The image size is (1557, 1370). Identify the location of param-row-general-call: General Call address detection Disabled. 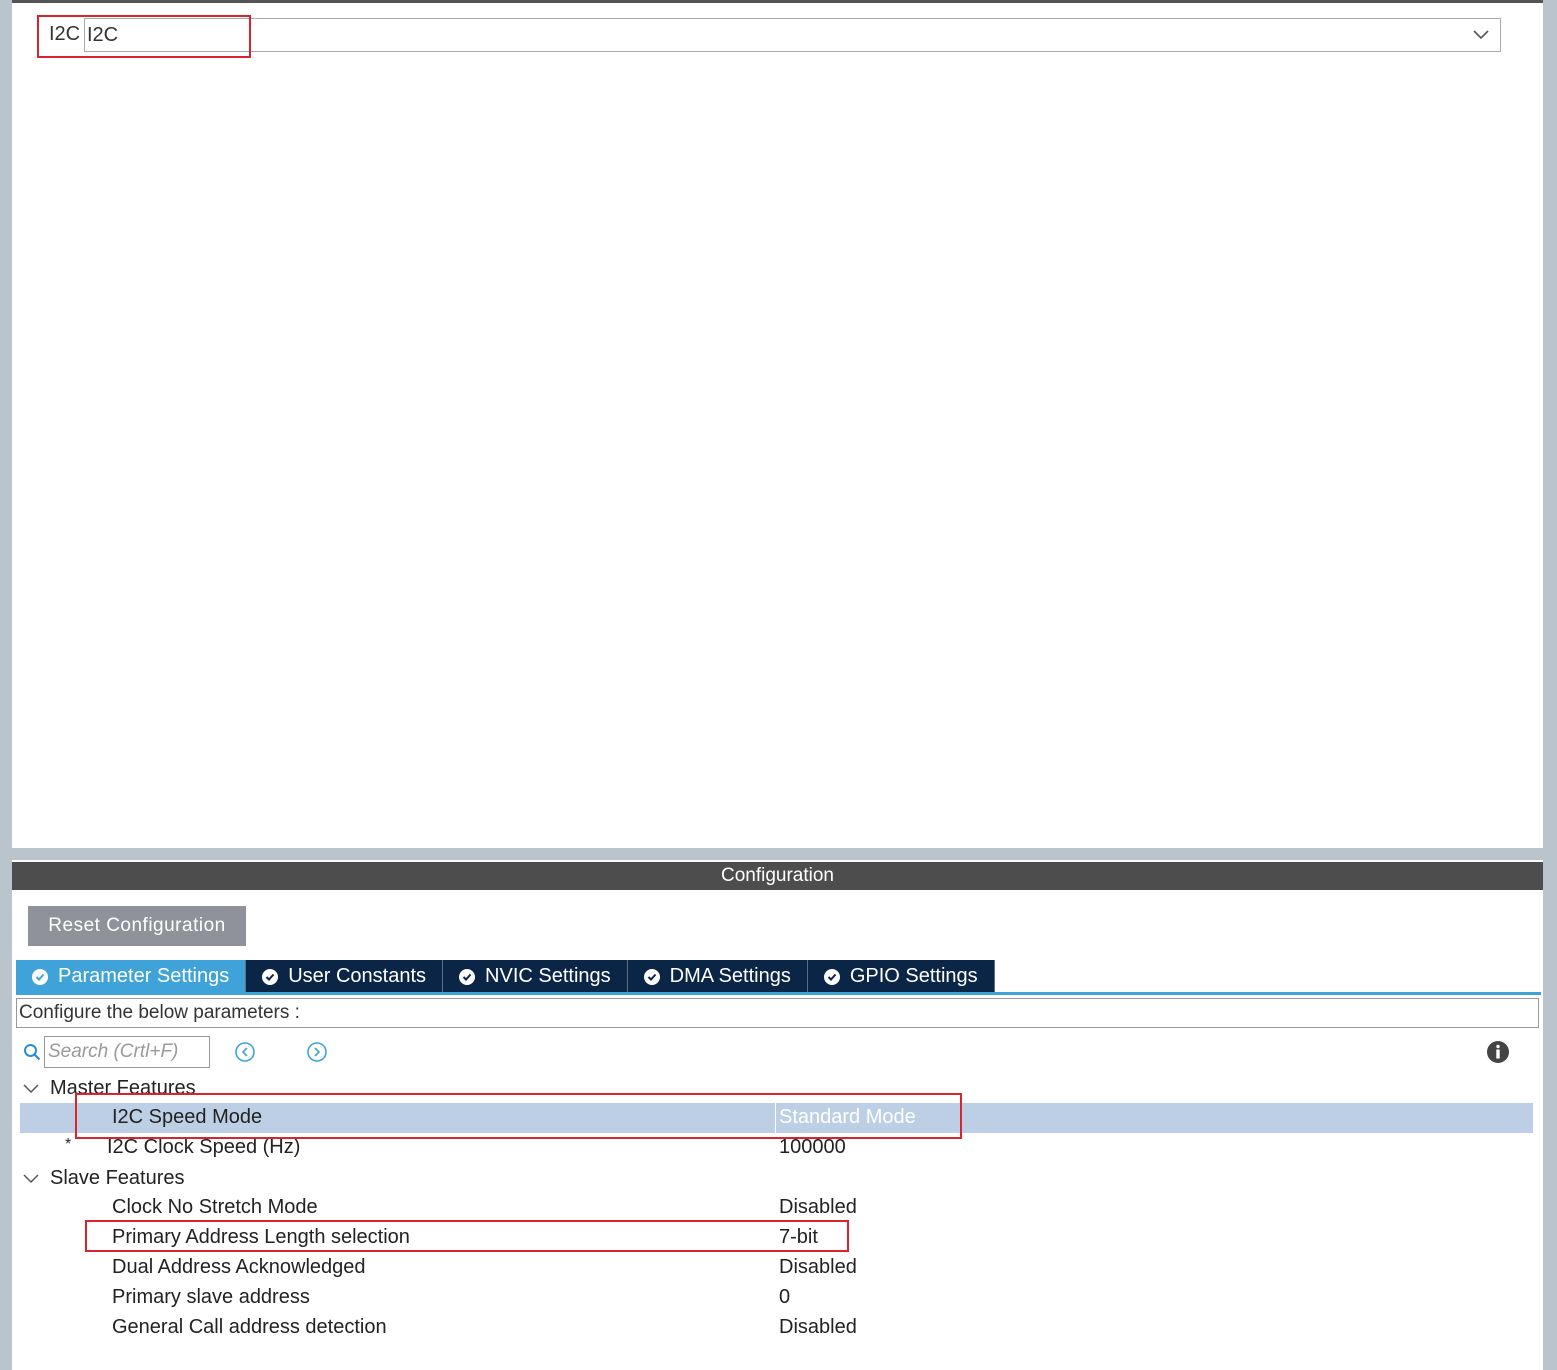
(776, 1328).